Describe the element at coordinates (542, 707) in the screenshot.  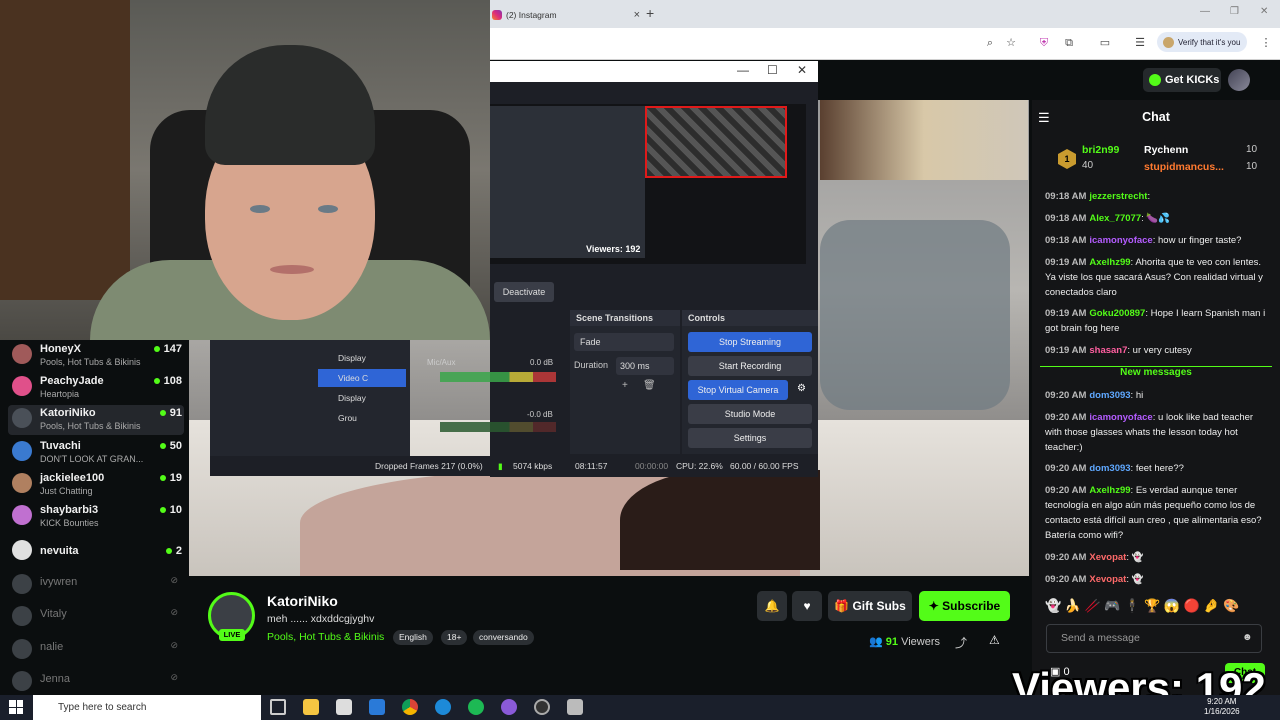
I see `obs-icon` at that location.